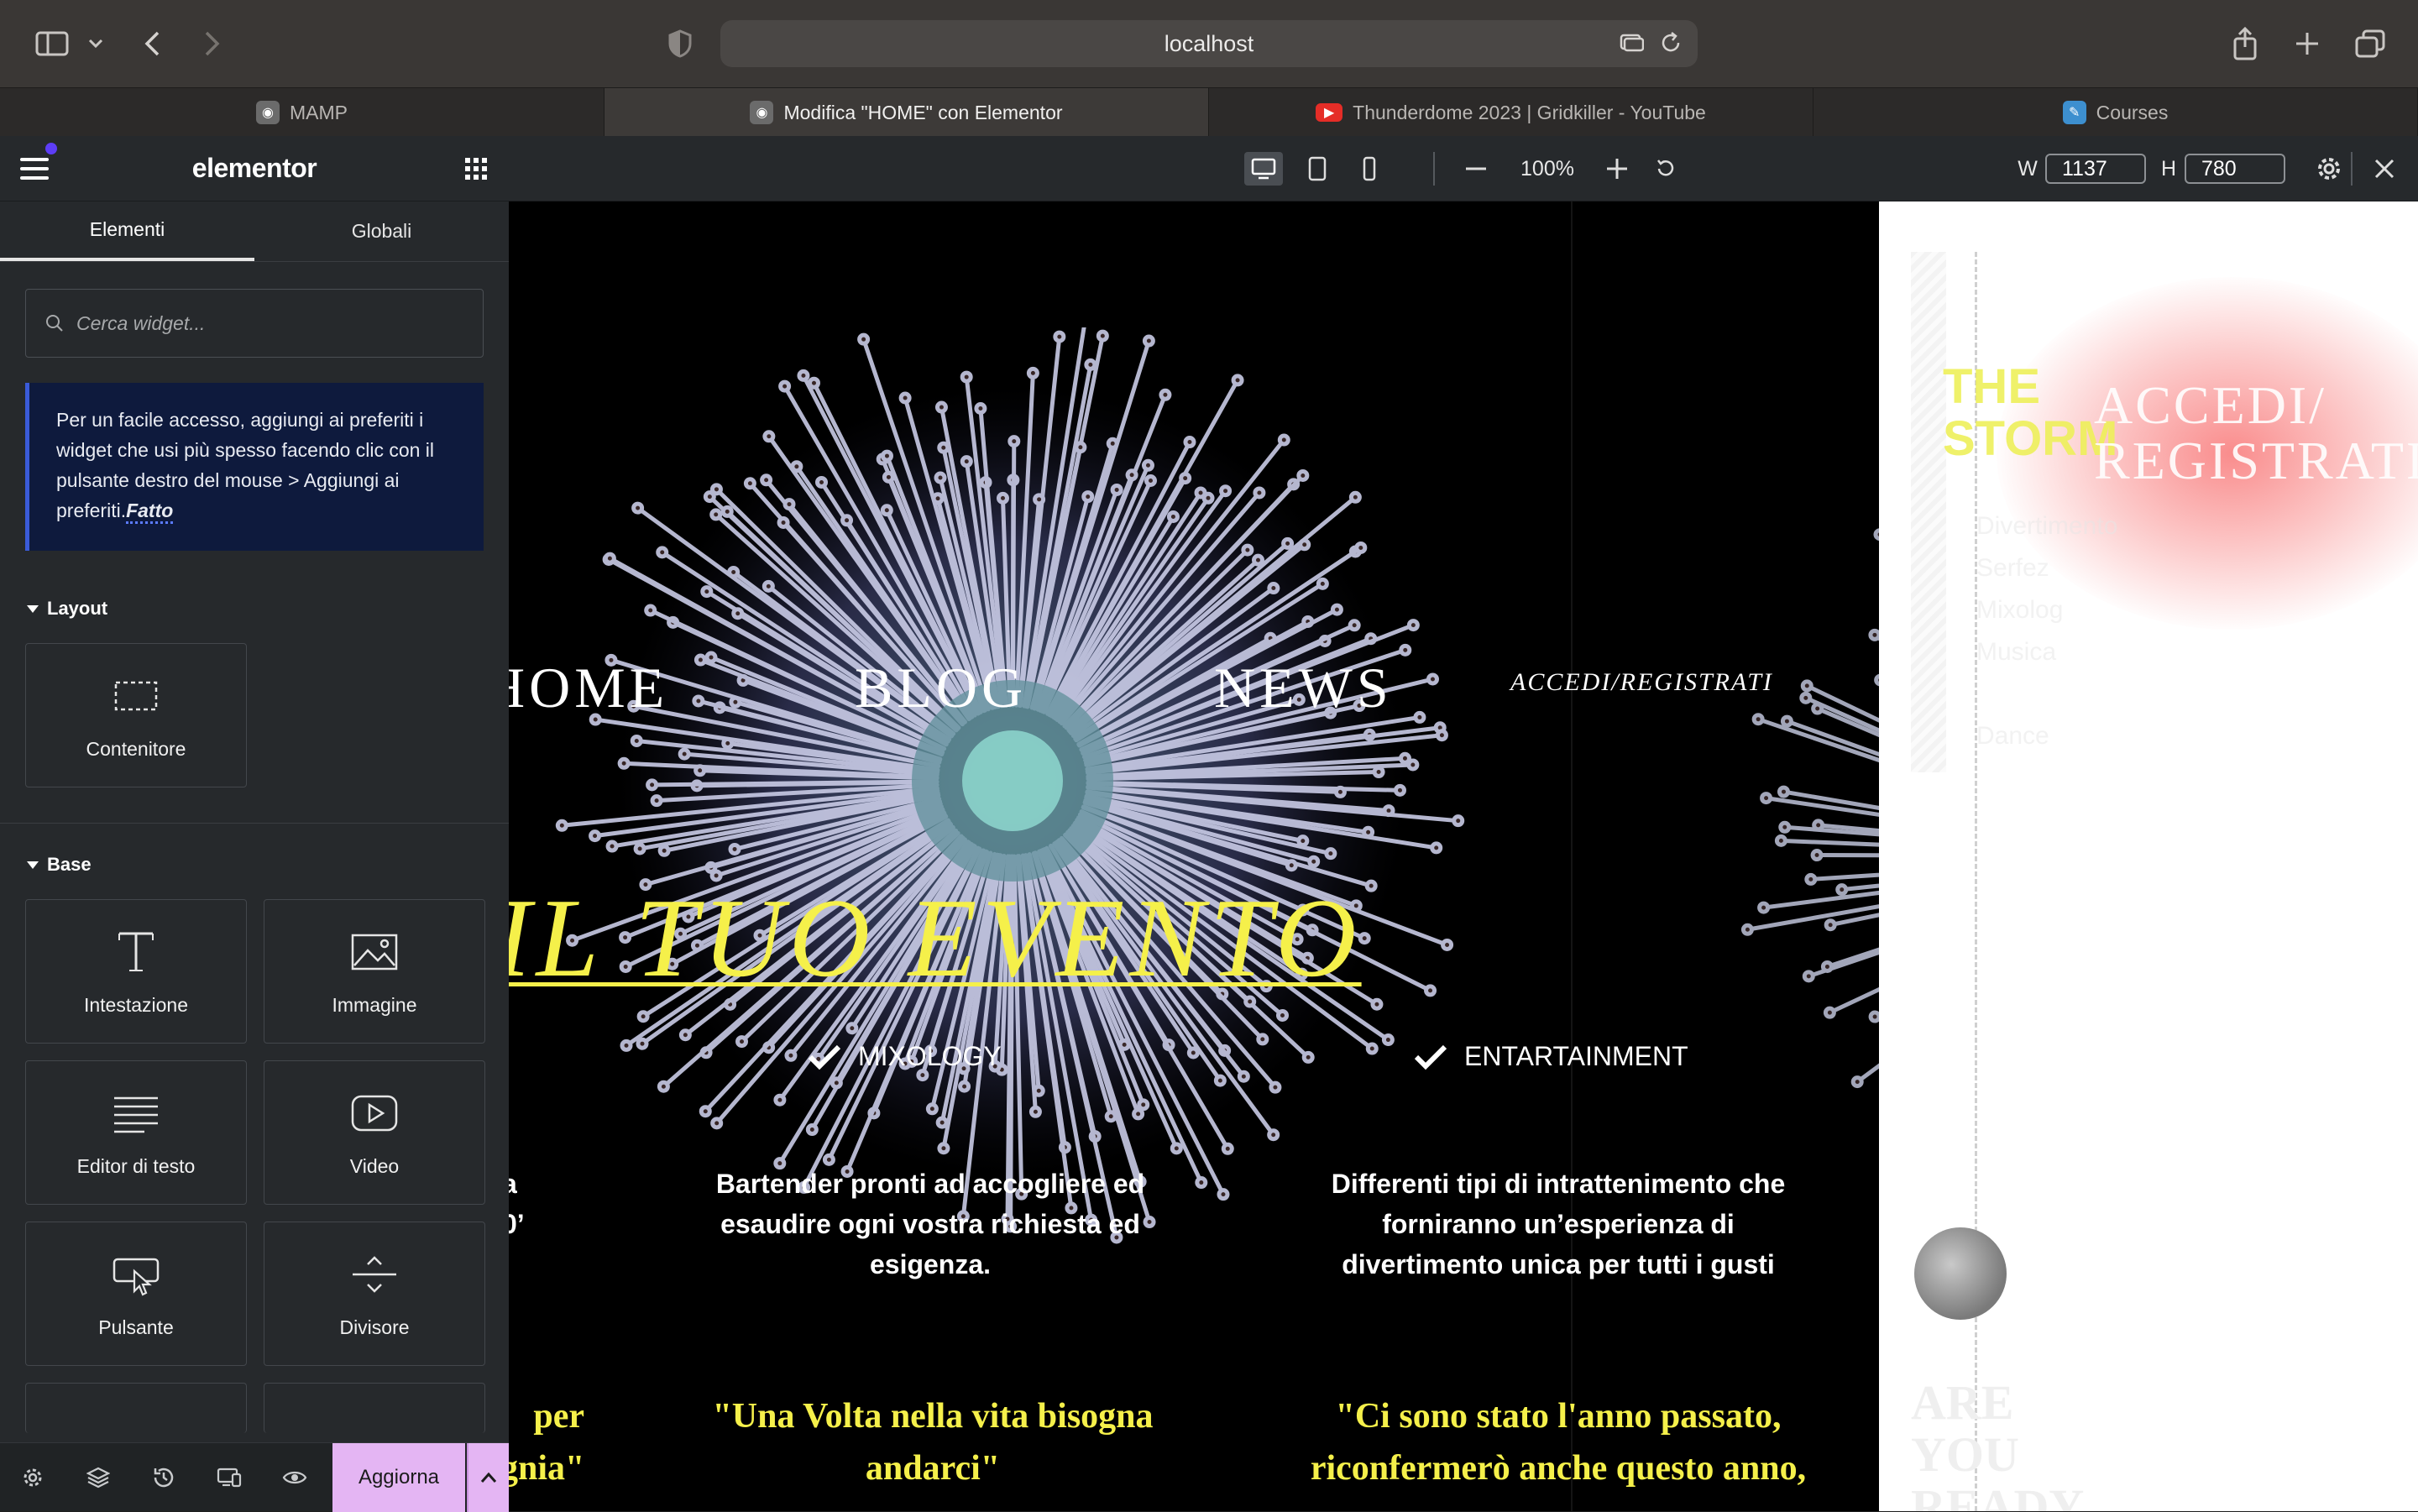 Image resolution: width=2418 pixels, height=1512 pixels. I want to click on address-bar: localhost, so click(1209, 43).